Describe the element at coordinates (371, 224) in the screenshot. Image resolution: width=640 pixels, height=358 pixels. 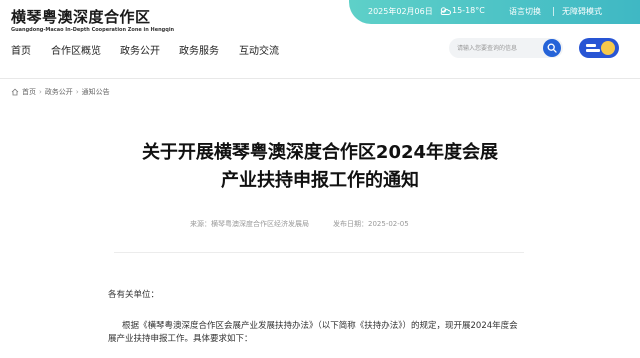
I see `article-publish-date: 发布日期：2025-02-05` at that location.